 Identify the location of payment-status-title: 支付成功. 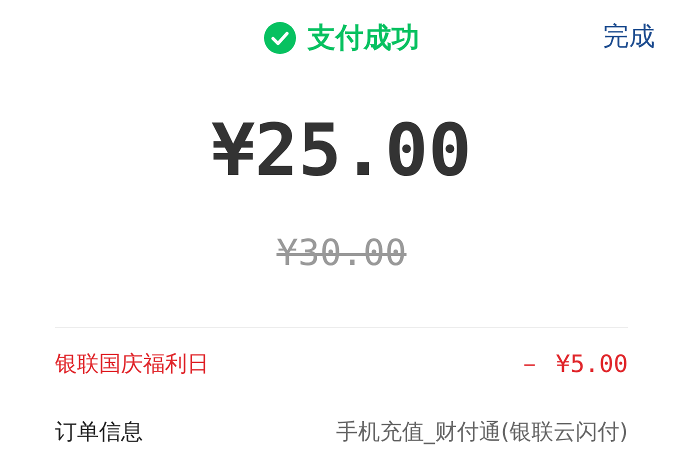
(364, 38).